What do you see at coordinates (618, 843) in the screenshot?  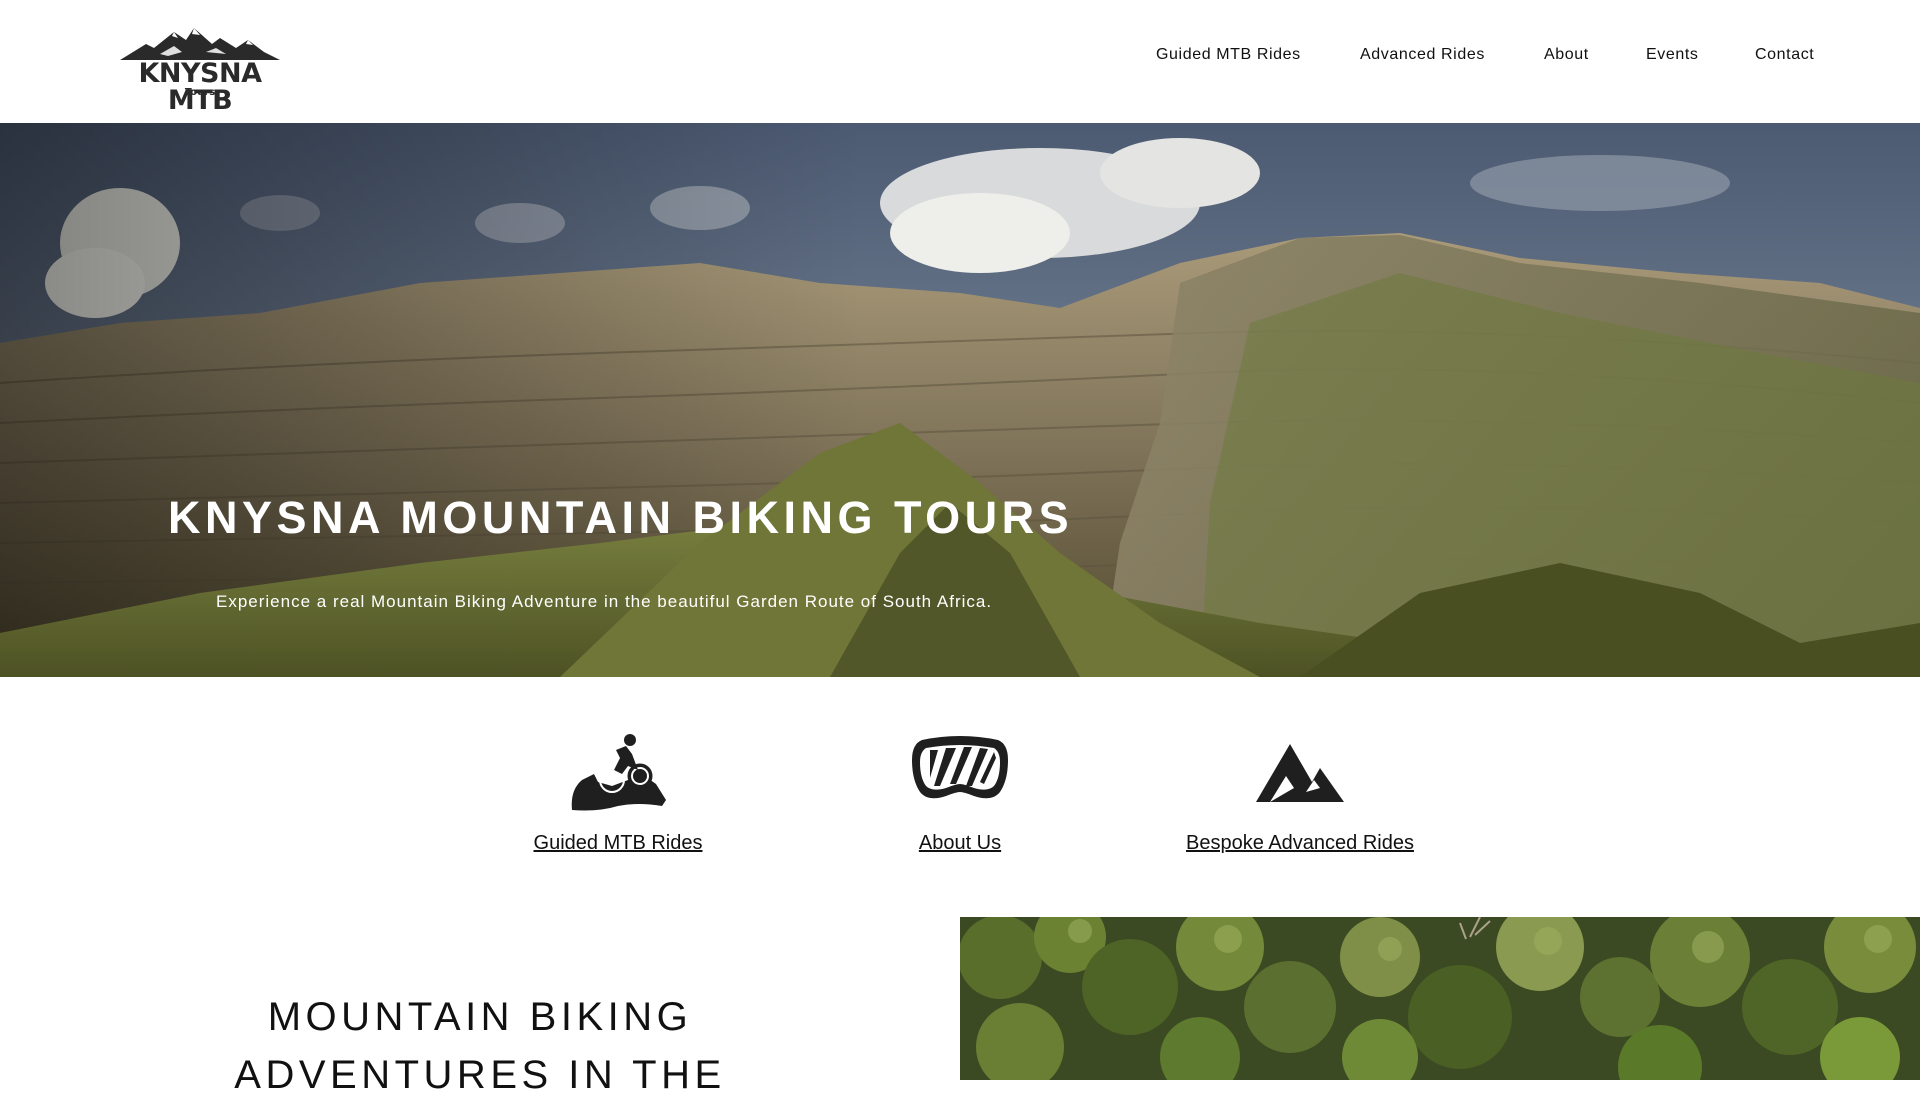 I see `guided-mtb-rides-link: Guided MTB Rides` at bounding box center [618, 843].